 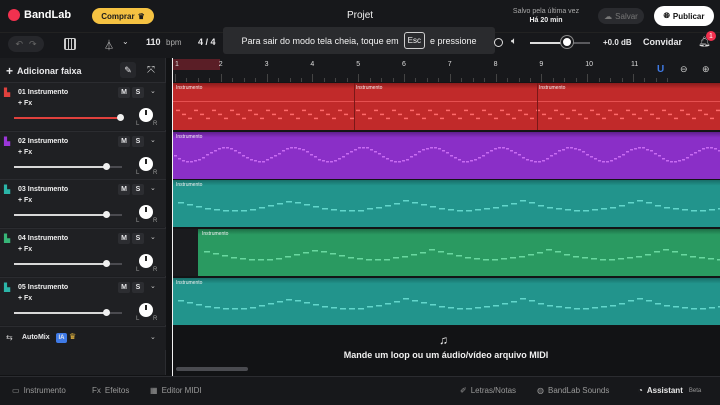 What do you see at coordinates (151, 70) in the screenshot?
I see `fit-tracks-icon: ⤧` at bounding box center [151, 70].